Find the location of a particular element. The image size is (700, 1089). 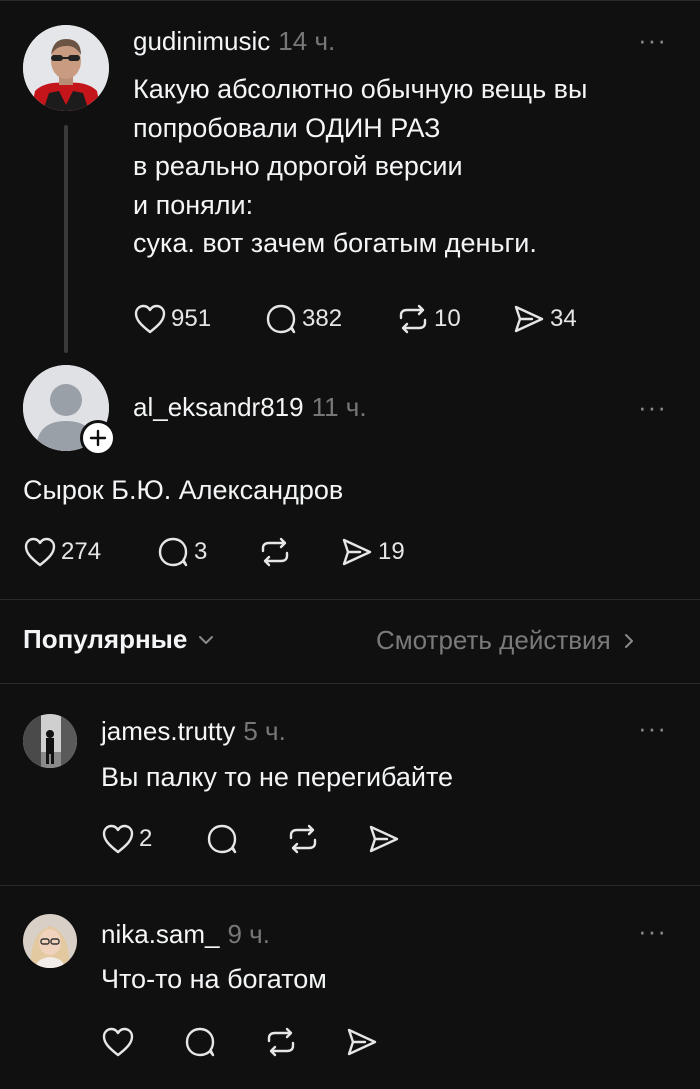

thread-line is located at coordinates (66, 239).